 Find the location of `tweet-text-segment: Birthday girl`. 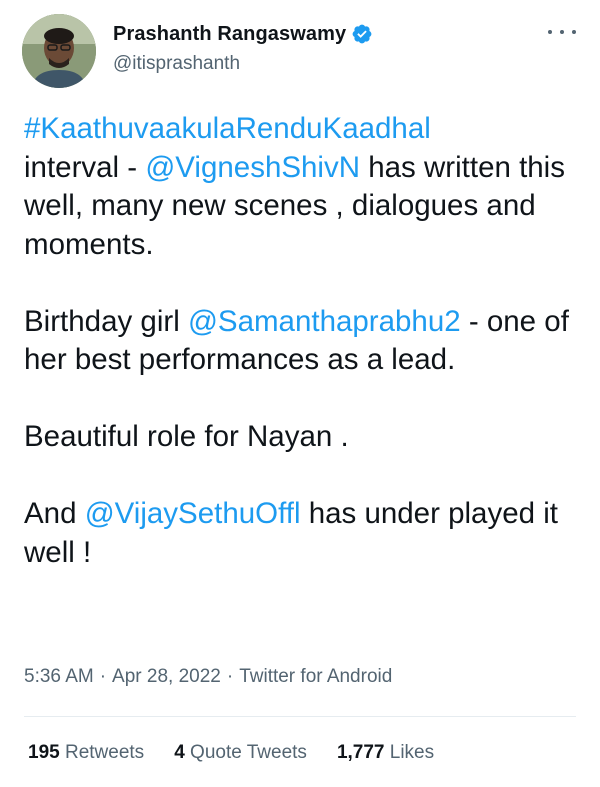

tweet-text-segment: Birthday girl is located at coordinates (106, 321).